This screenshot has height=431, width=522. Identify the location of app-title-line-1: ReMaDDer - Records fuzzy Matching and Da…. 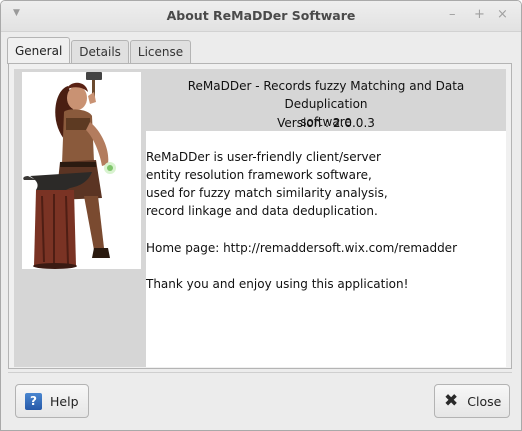
(326, 95).